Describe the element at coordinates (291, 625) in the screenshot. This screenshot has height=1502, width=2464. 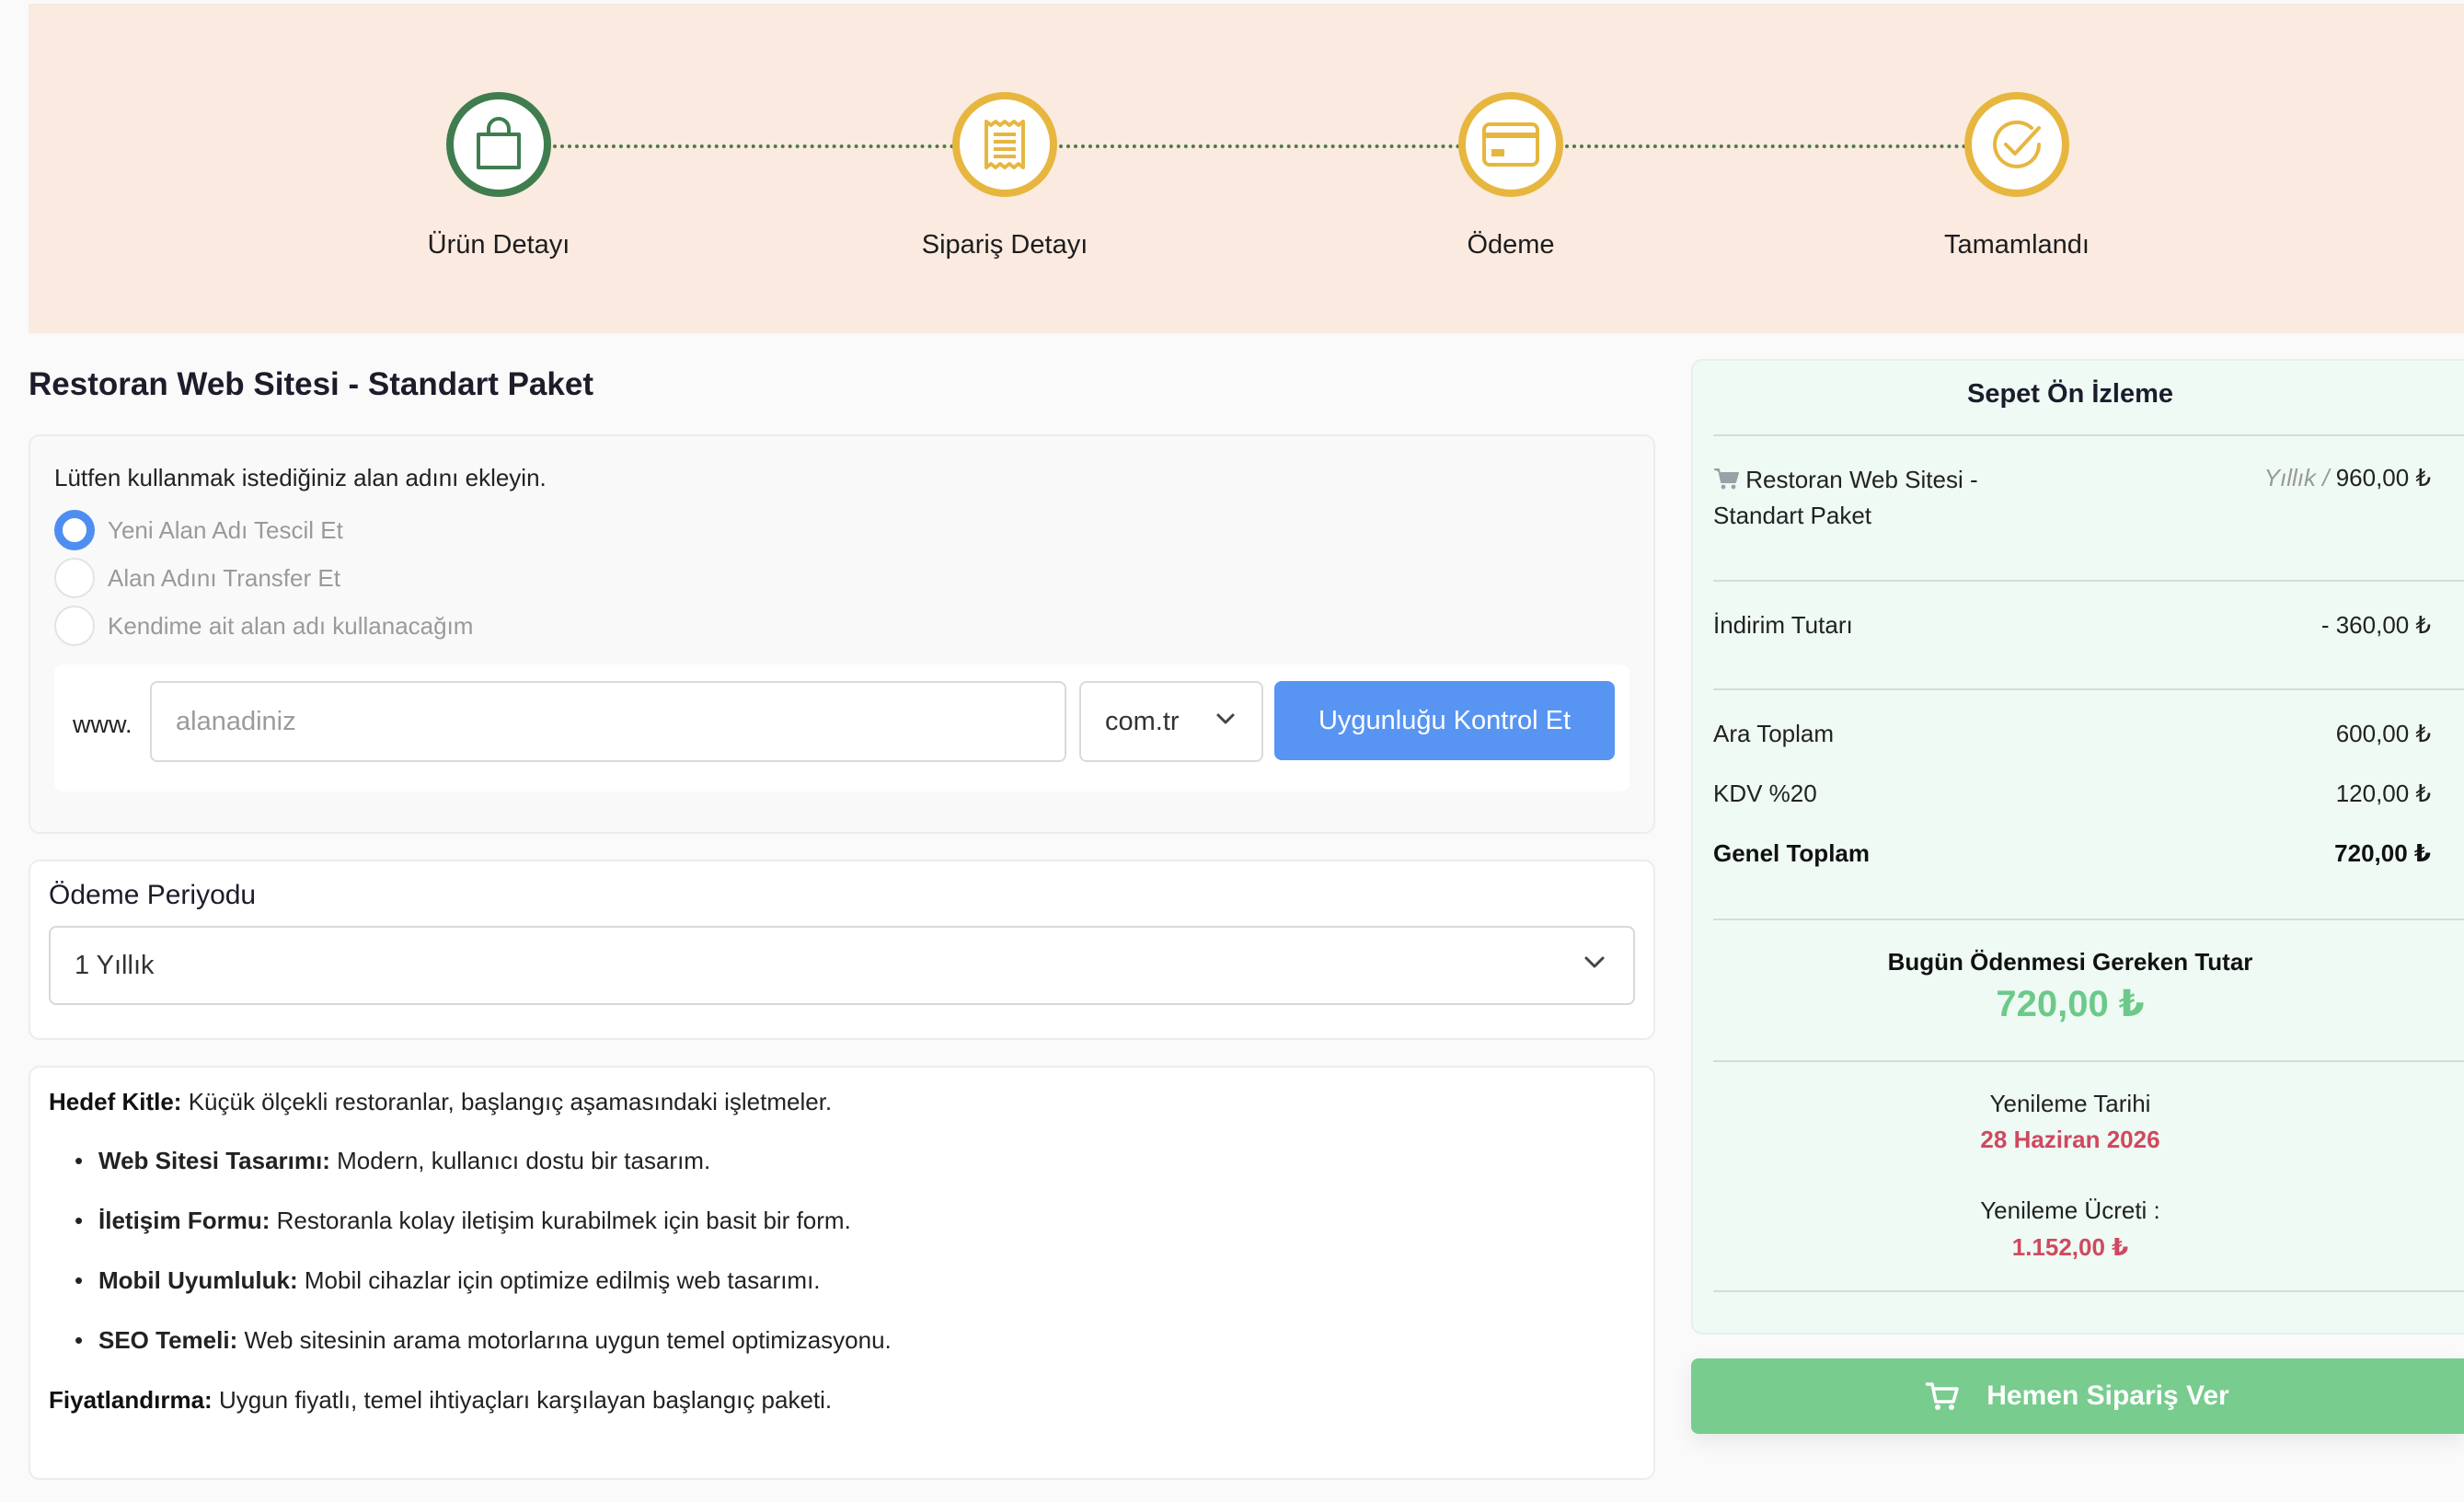
I see `radio-label: Kendime ait alan adı kullanacağım` at that location.